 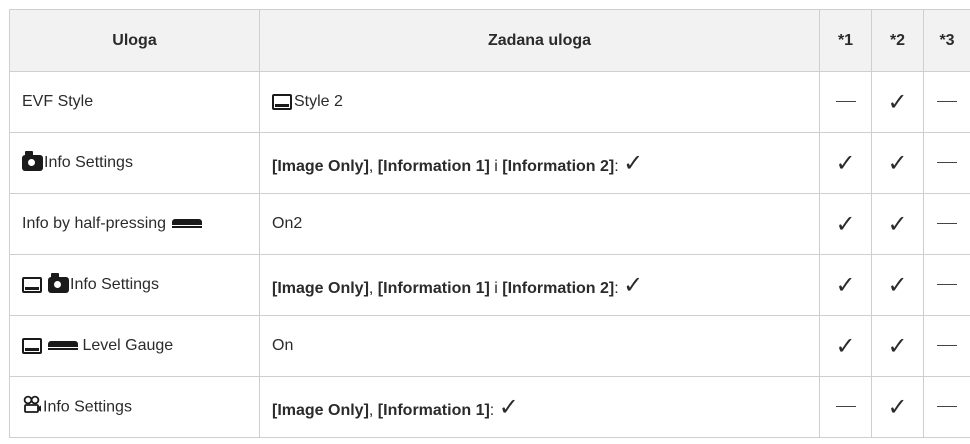 I want to click on table-row: EVF Style Style 2 ✓, so click(x=489, y=102).